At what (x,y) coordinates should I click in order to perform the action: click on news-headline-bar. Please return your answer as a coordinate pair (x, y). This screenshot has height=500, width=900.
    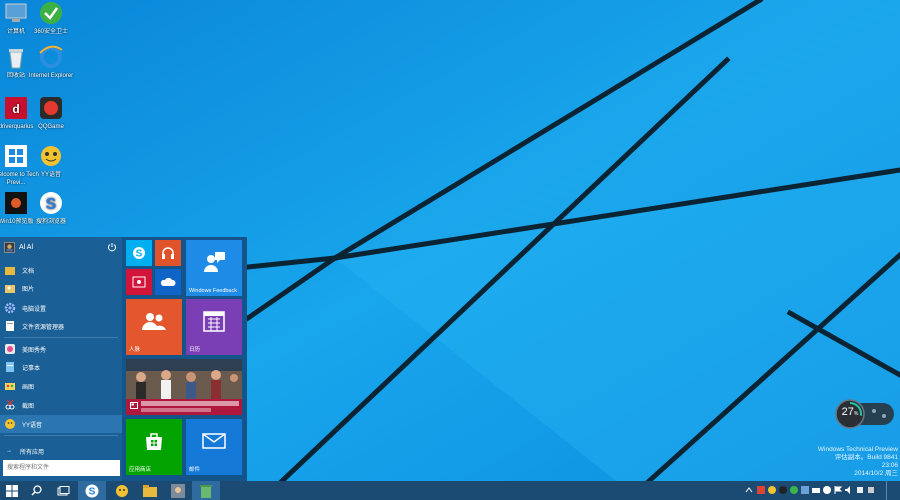
    Looking at the image, I should click on (176, 410).